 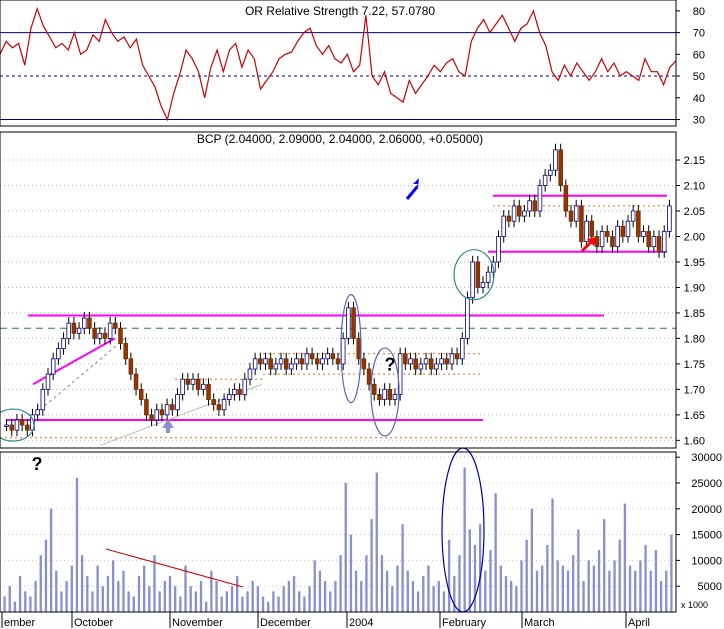 What do you see at coordinates (706, 510) in the screenshot?
I see `volume-tick-label: 20000` at bounding box center [706, 510].